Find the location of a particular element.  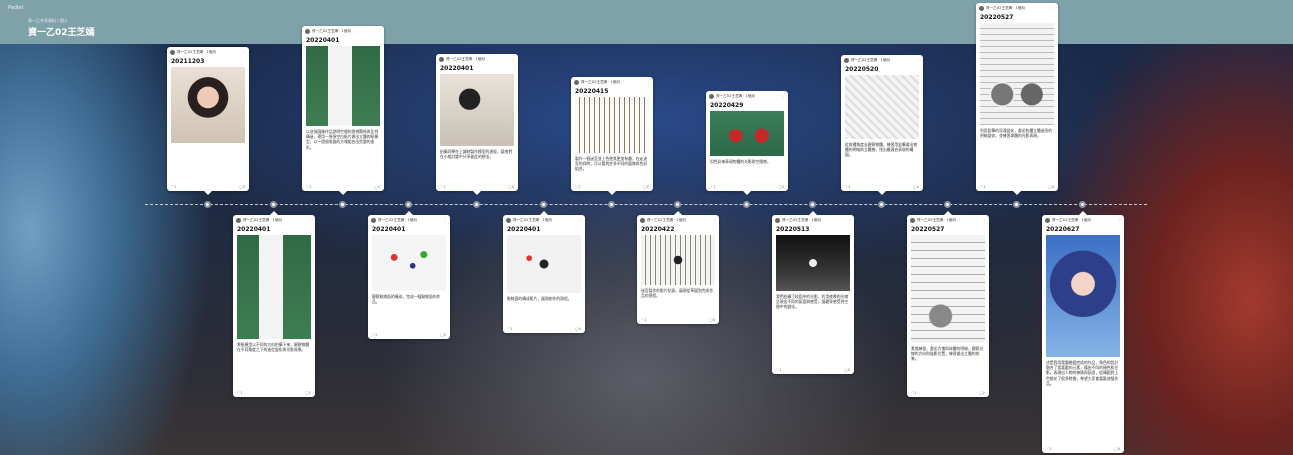

comment-count: 1 is located at coordinates (378, 187).